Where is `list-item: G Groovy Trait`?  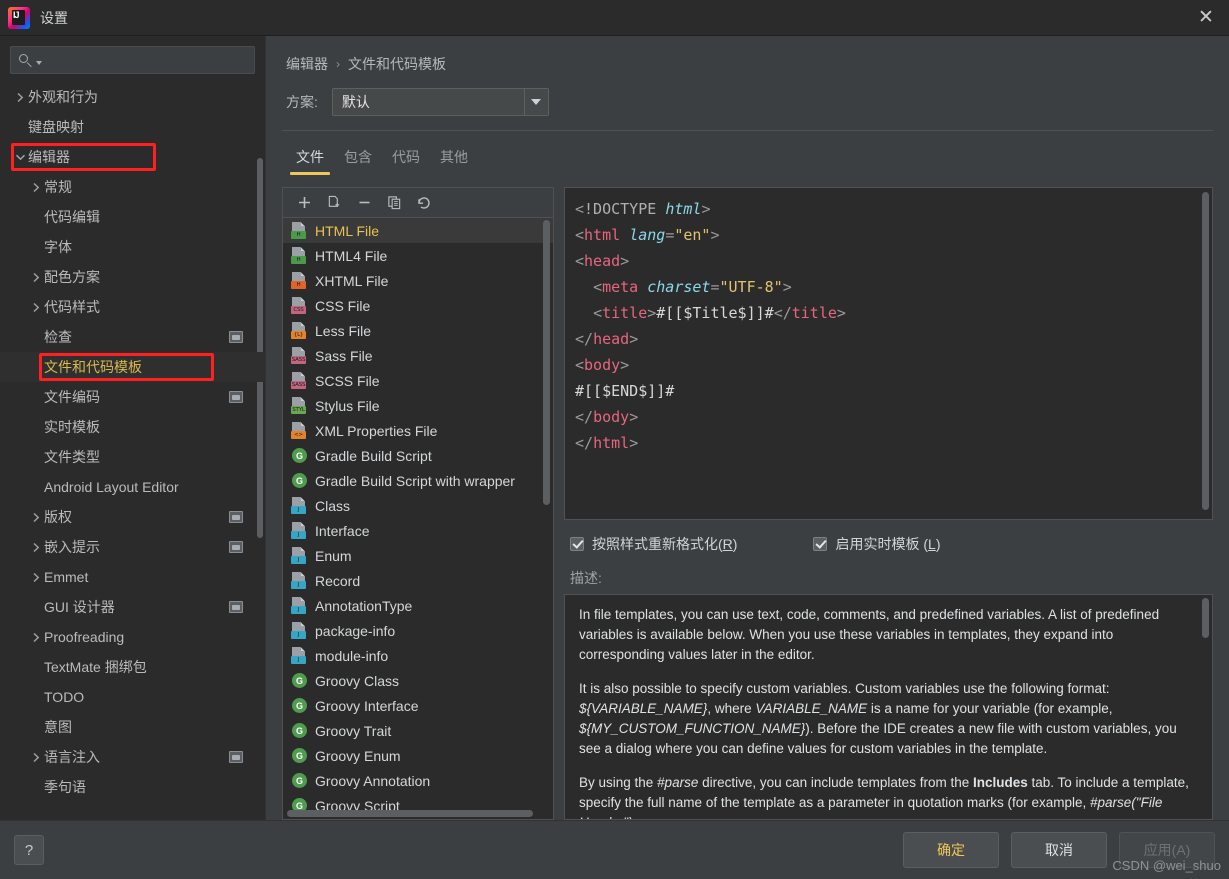 list-item: G Groovy Trait is located at coordinates (418, 730).